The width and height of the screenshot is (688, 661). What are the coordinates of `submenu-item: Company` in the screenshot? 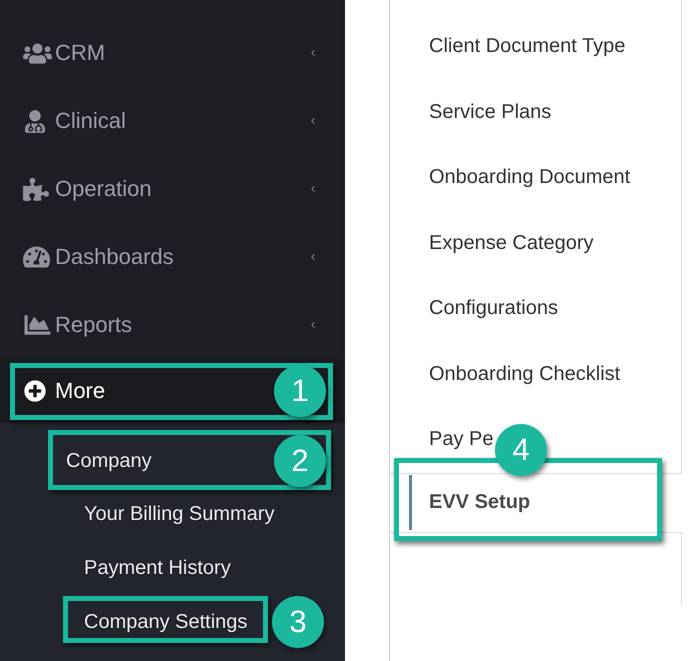 It's located at (158, 461).